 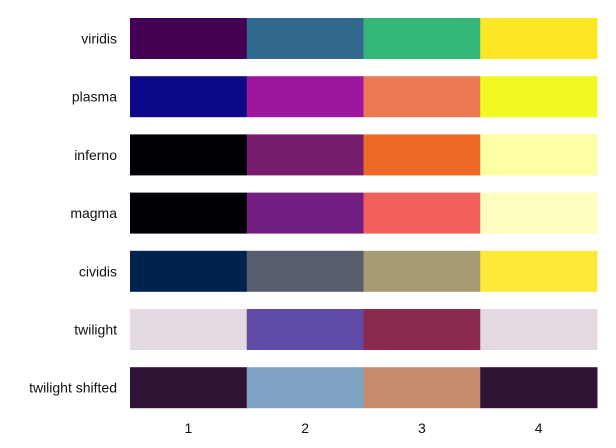 What do you see at coordinates (539, 428) in the screenshot?
I see `x-tick-label: 4` at bounding box center [539, 428].